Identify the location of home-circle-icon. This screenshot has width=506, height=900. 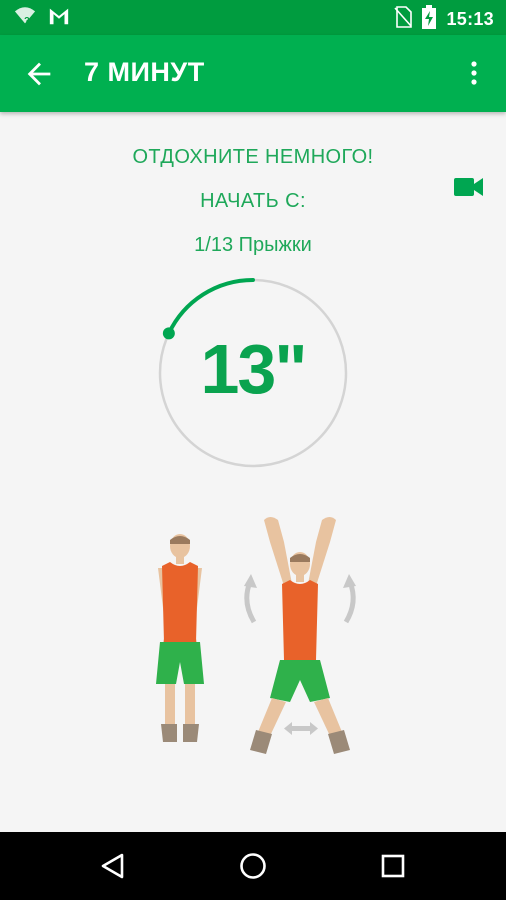
(253, 866).